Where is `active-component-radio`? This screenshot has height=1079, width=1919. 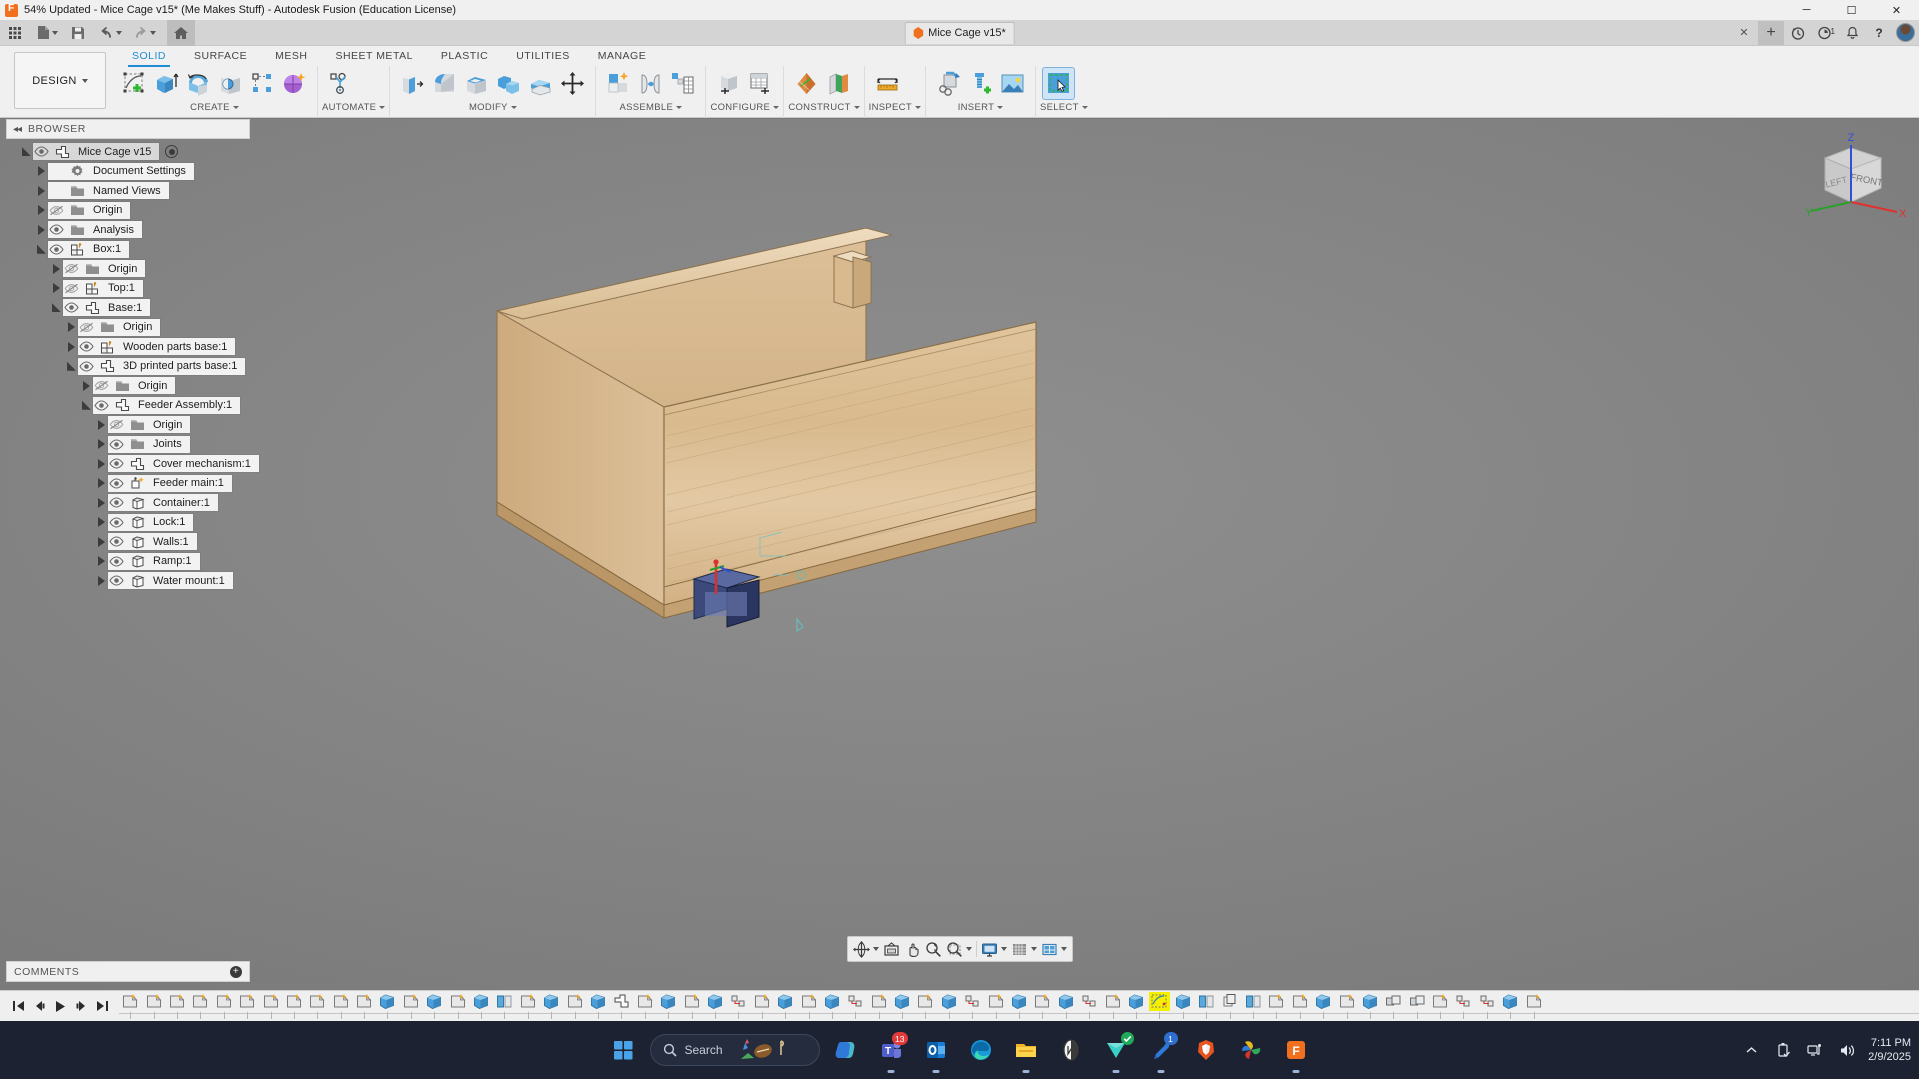
active-component-radio is located at coordinates (172, 152).